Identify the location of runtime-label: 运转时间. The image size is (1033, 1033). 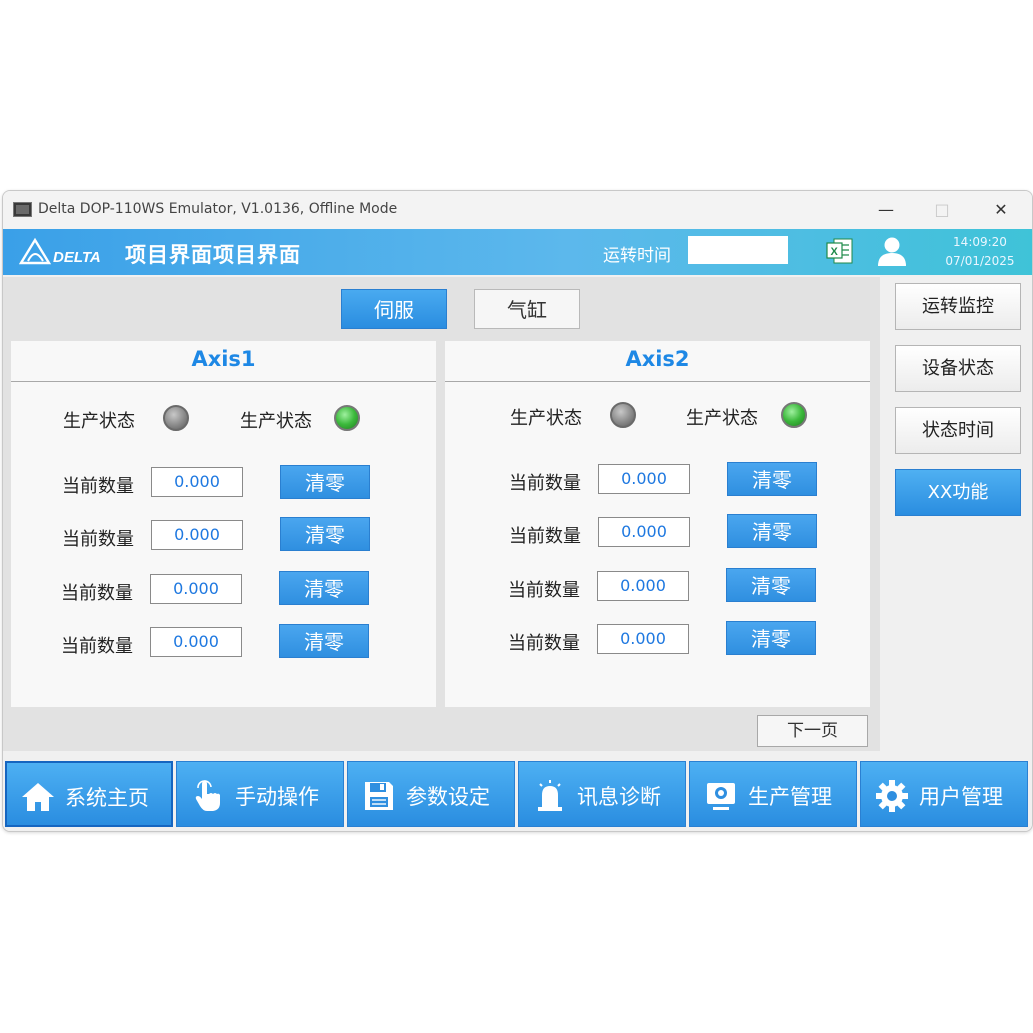
(637, 256).